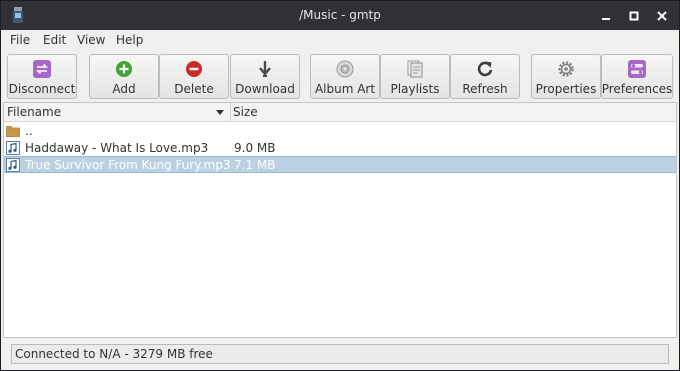 Image resolution: width=680 pixels, height=371 pixels. I want to click on menu-view: View, so click(91, 40).